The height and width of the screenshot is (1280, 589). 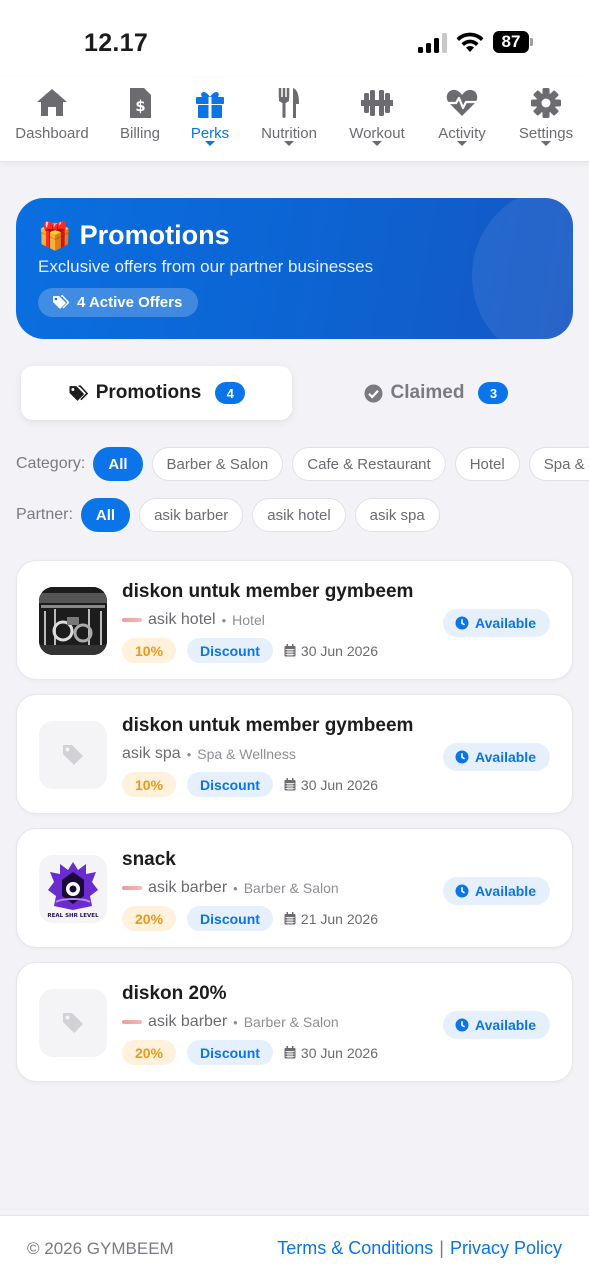 What do you see at coordinates (470, 42) in the screenshot?
I see `wifi-icon` at bounding box center [470, 42].